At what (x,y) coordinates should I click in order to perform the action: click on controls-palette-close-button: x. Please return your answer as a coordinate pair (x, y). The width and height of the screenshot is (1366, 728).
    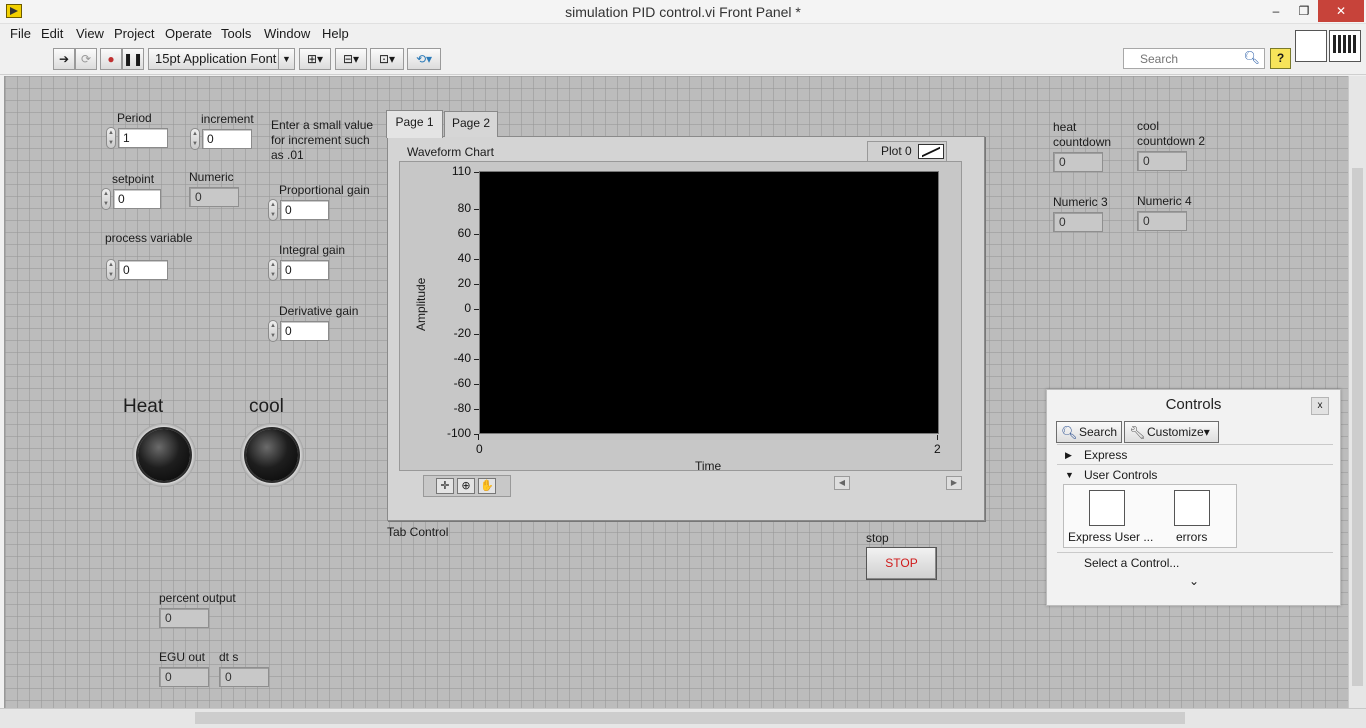
    Looking at the image, I should click on (1320, 406).